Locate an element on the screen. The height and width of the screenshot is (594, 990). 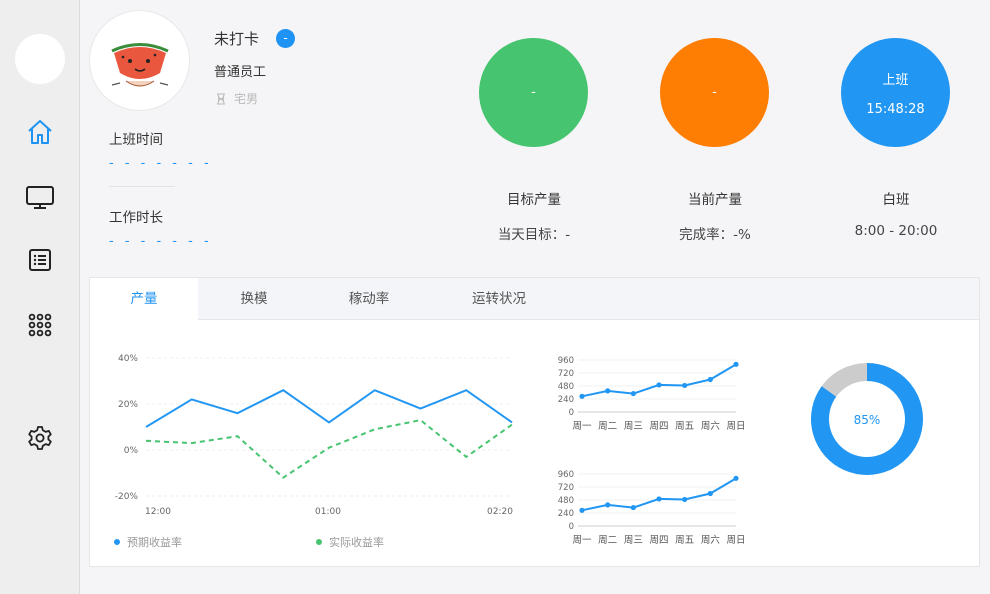
sidebar-avatar is located at coordinates (40, 59).